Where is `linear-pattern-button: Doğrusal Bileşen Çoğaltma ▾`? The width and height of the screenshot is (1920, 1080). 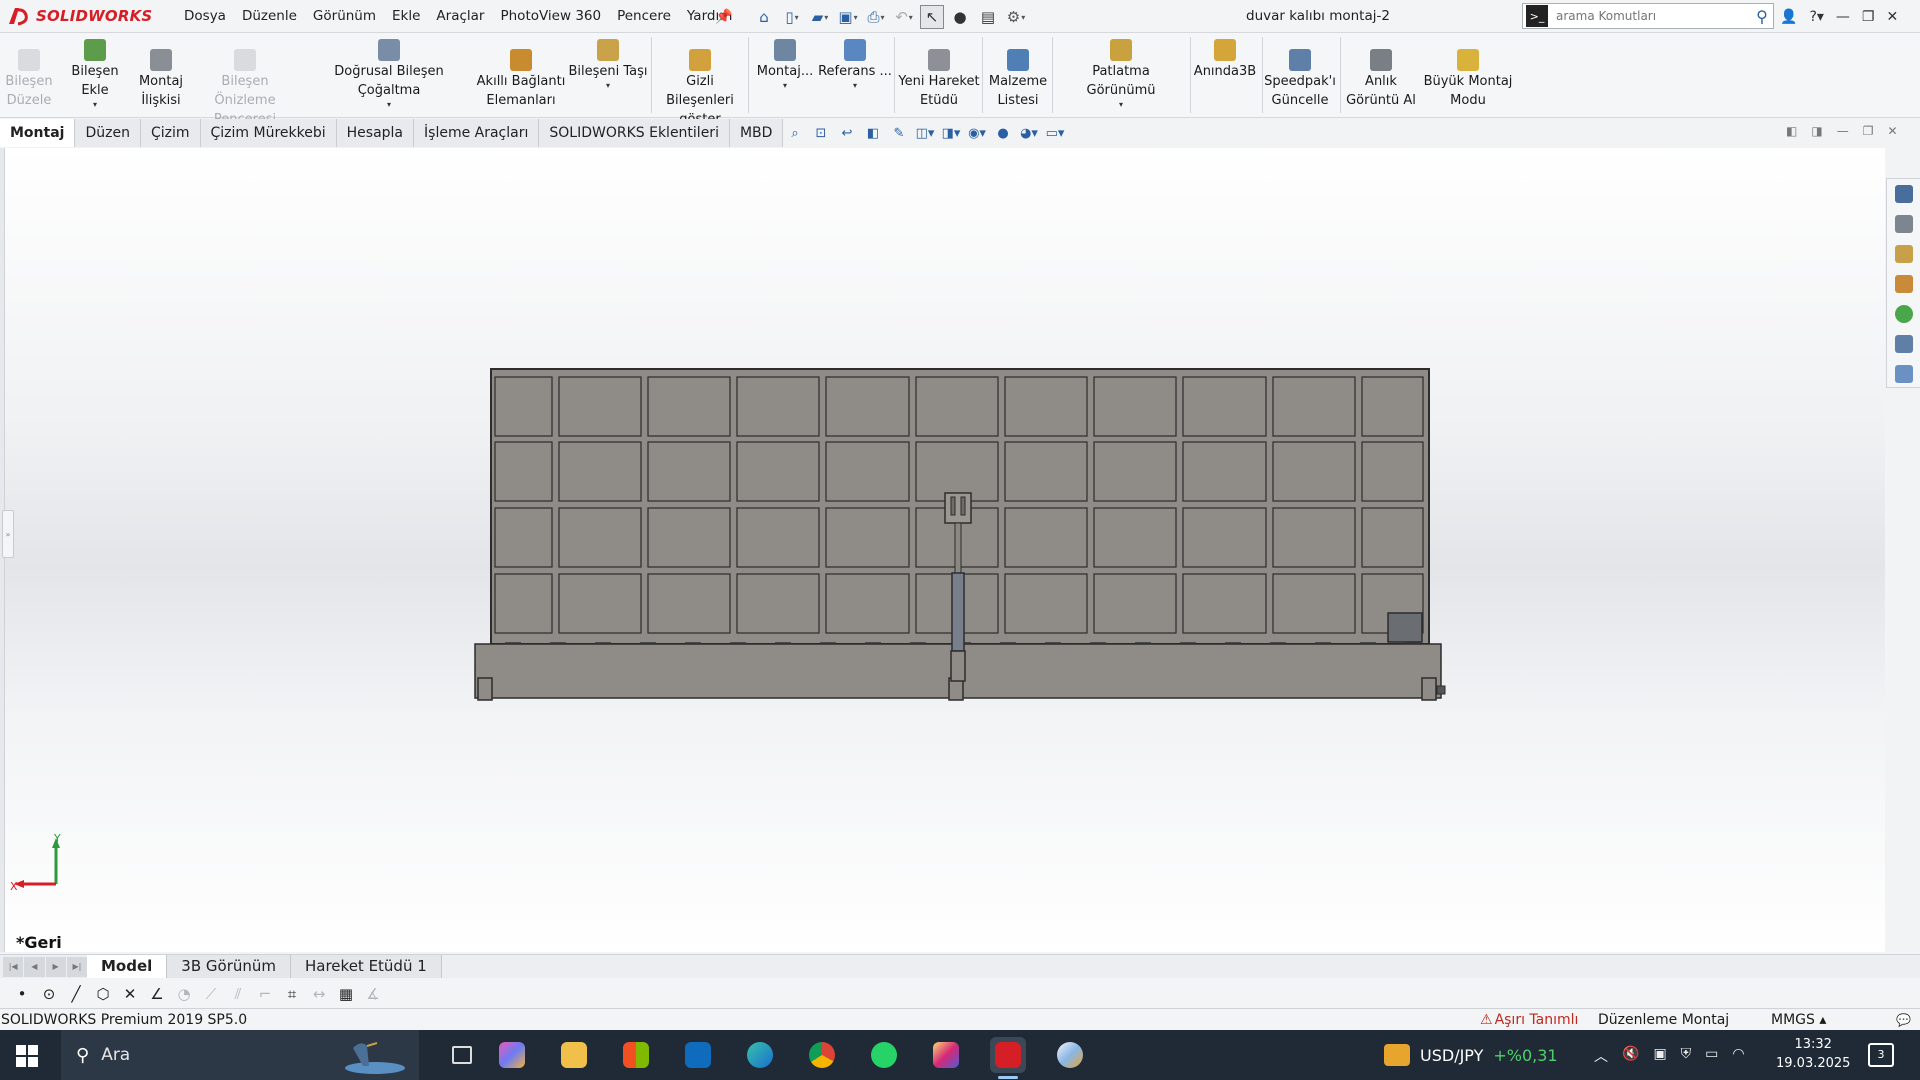
linear-pattern-button: Doğrusal Bileşen Çoğaltma ▾ is located at coordinates (389, 72).